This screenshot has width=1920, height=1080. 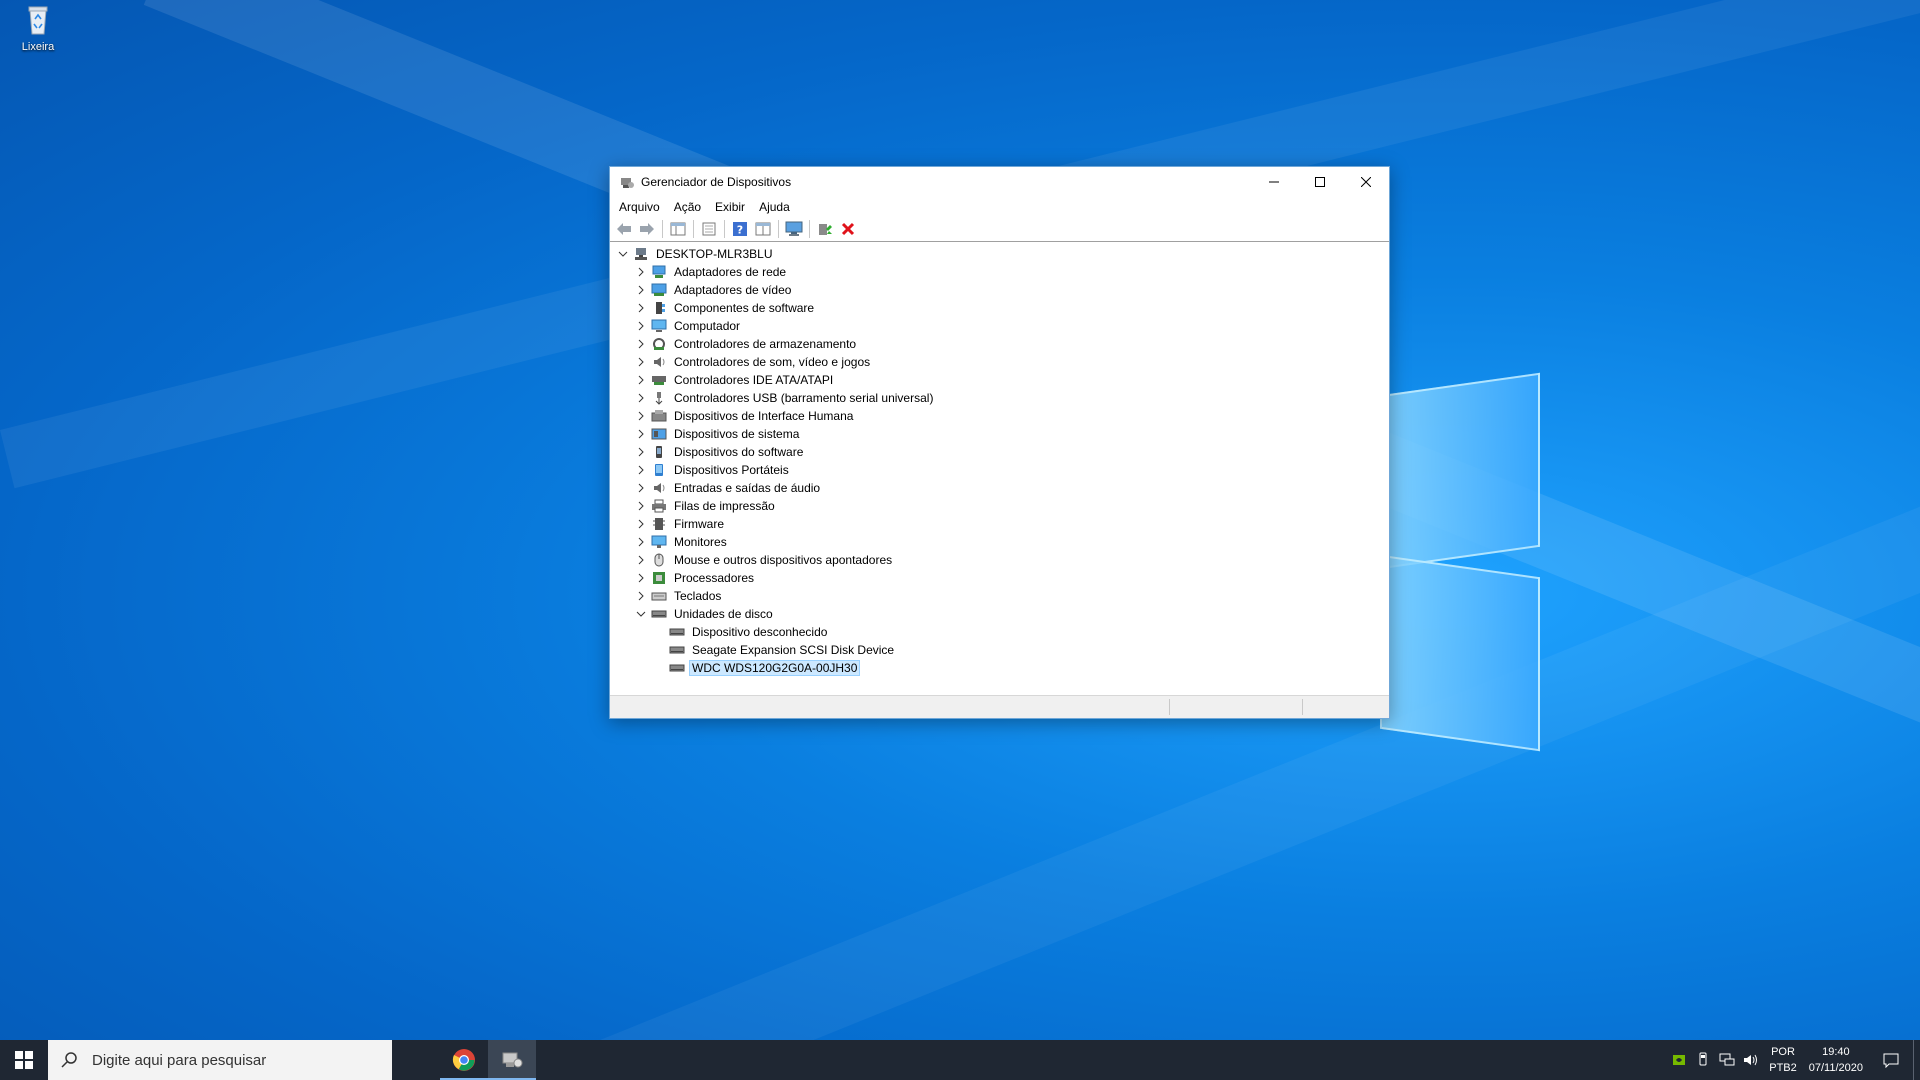 What do you see at coordinates (698, 596) in the screenshot?
I see `tree-category-label: Teclados` at bounding box center [698, 596].